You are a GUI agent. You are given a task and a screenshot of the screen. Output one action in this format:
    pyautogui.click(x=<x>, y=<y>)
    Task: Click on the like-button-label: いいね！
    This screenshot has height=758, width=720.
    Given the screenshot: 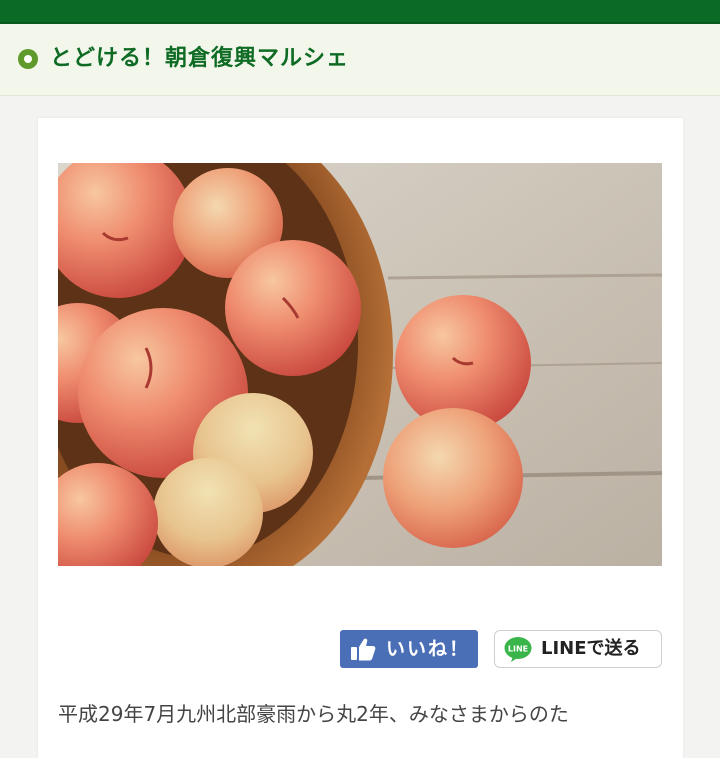 What is the action you would take?
    pyautogui.click(x=428, y=649)
    